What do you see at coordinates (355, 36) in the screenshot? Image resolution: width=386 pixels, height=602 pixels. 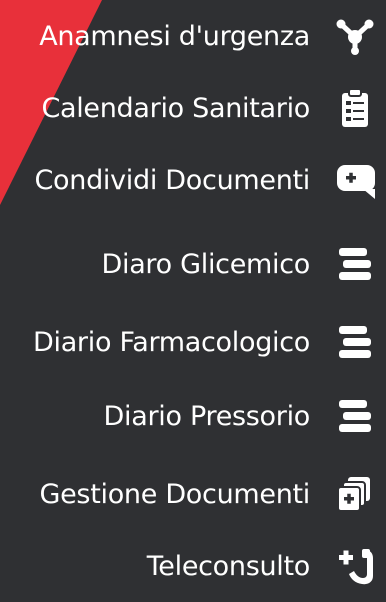 I see `network-share-icon` at bounding box center [355, 36].